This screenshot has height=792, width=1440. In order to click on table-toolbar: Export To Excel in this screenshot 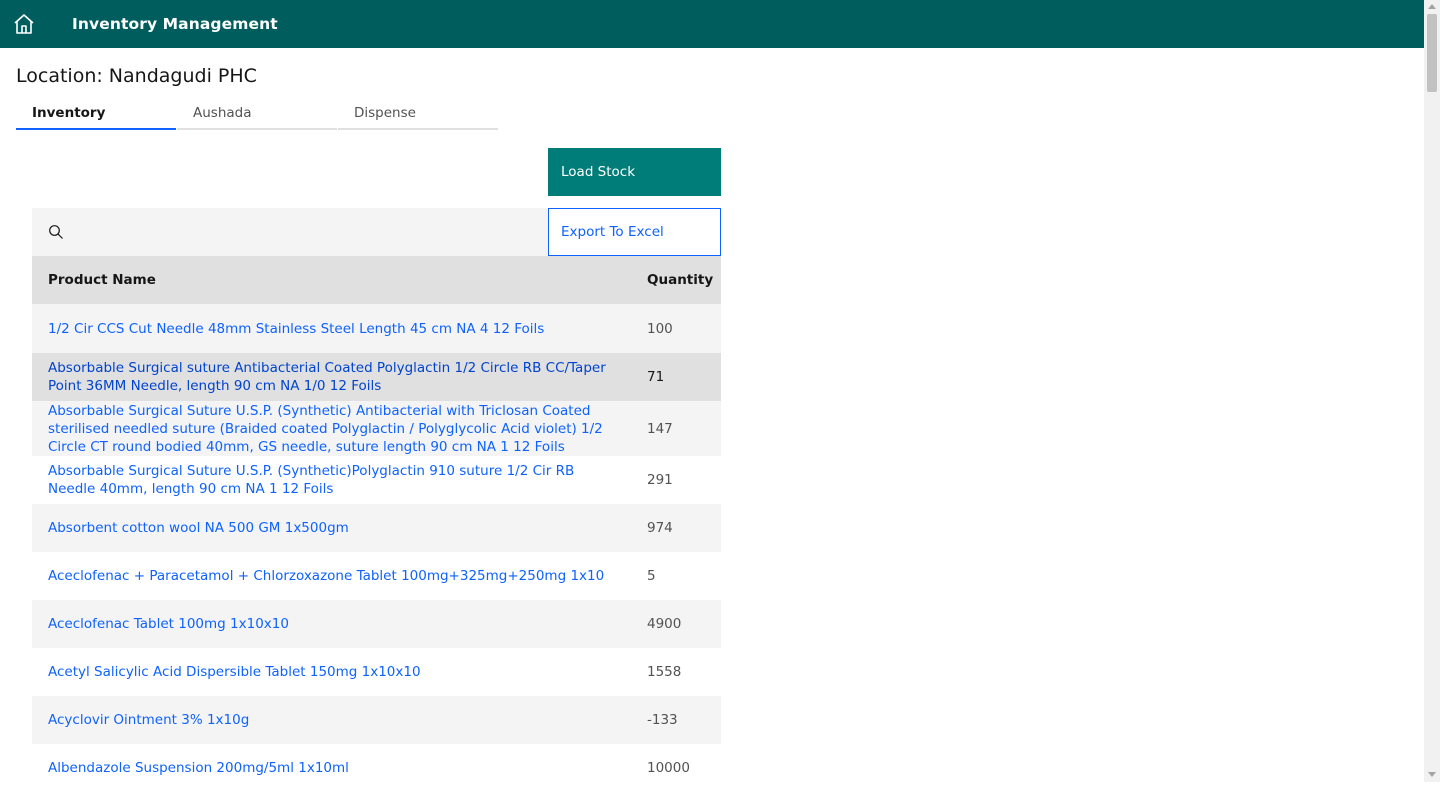, I will do `click(376, 233)`.